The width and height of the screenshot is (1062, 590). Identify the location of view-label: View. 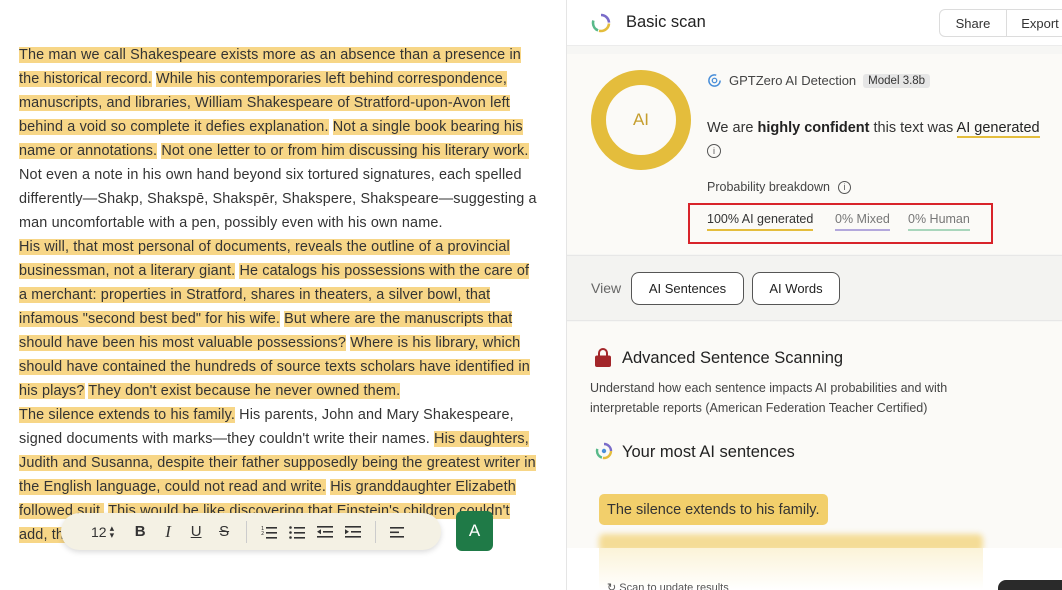
(606, 288).